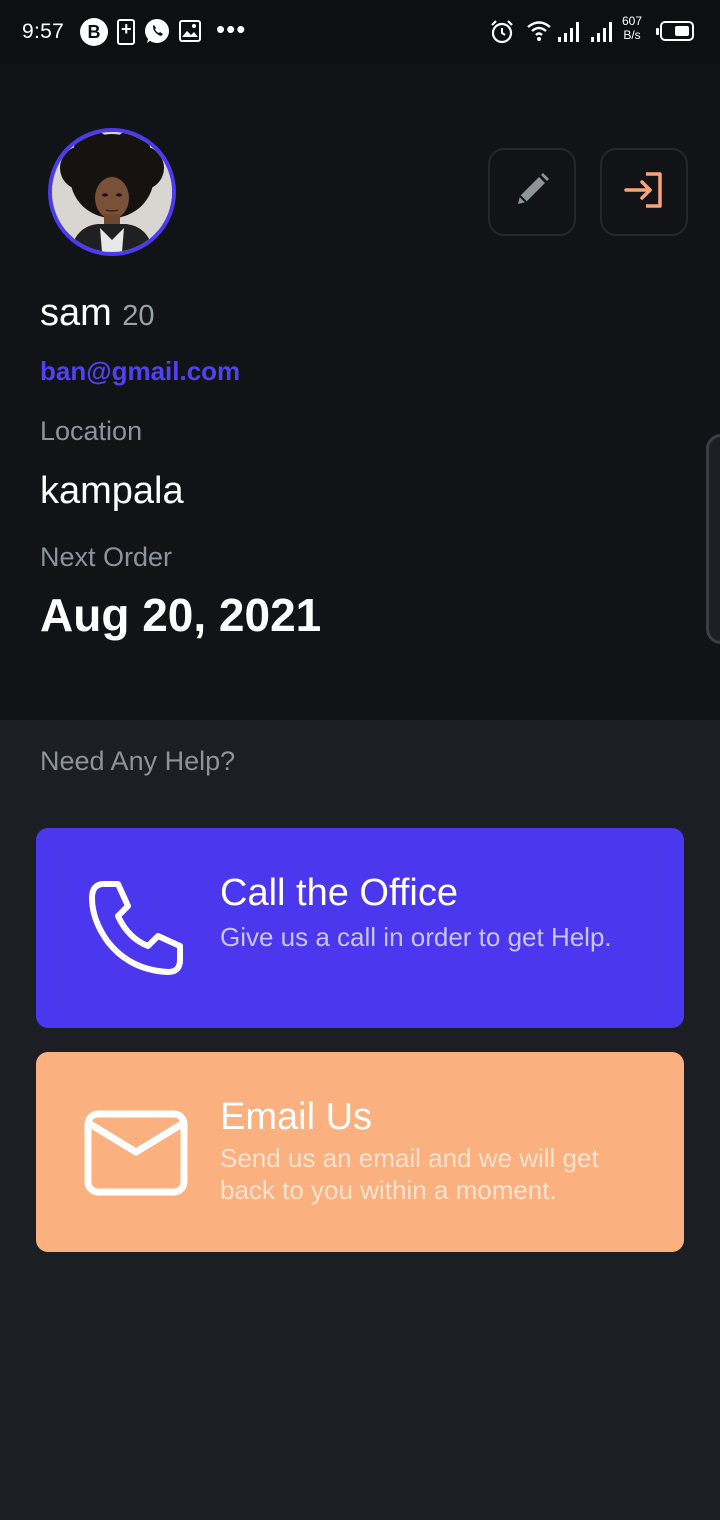 This screenshot has width=720, height=1520. Describe the element at coordinates (360, 32) in the screenshot. I see `status-bar: 9:57 B •••` at that location.